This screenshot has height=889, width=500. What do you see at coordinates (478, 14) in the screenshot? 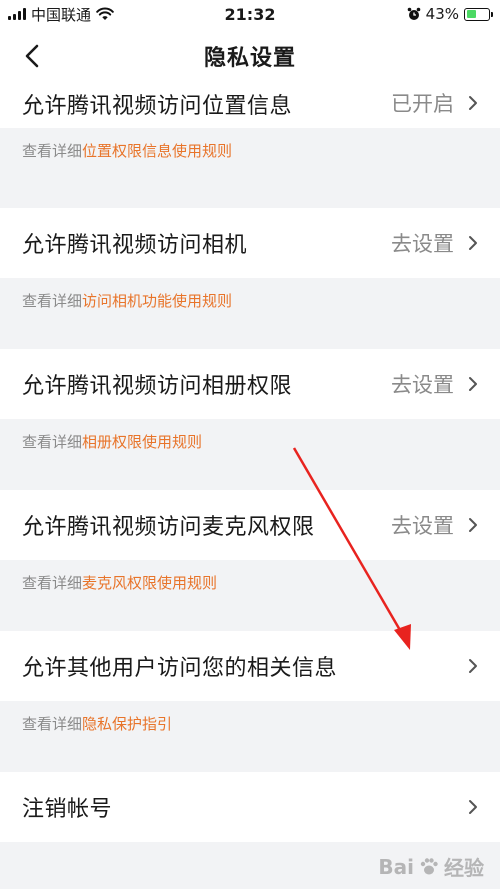
I see `battery-icon` at bounding box center [478, 14].